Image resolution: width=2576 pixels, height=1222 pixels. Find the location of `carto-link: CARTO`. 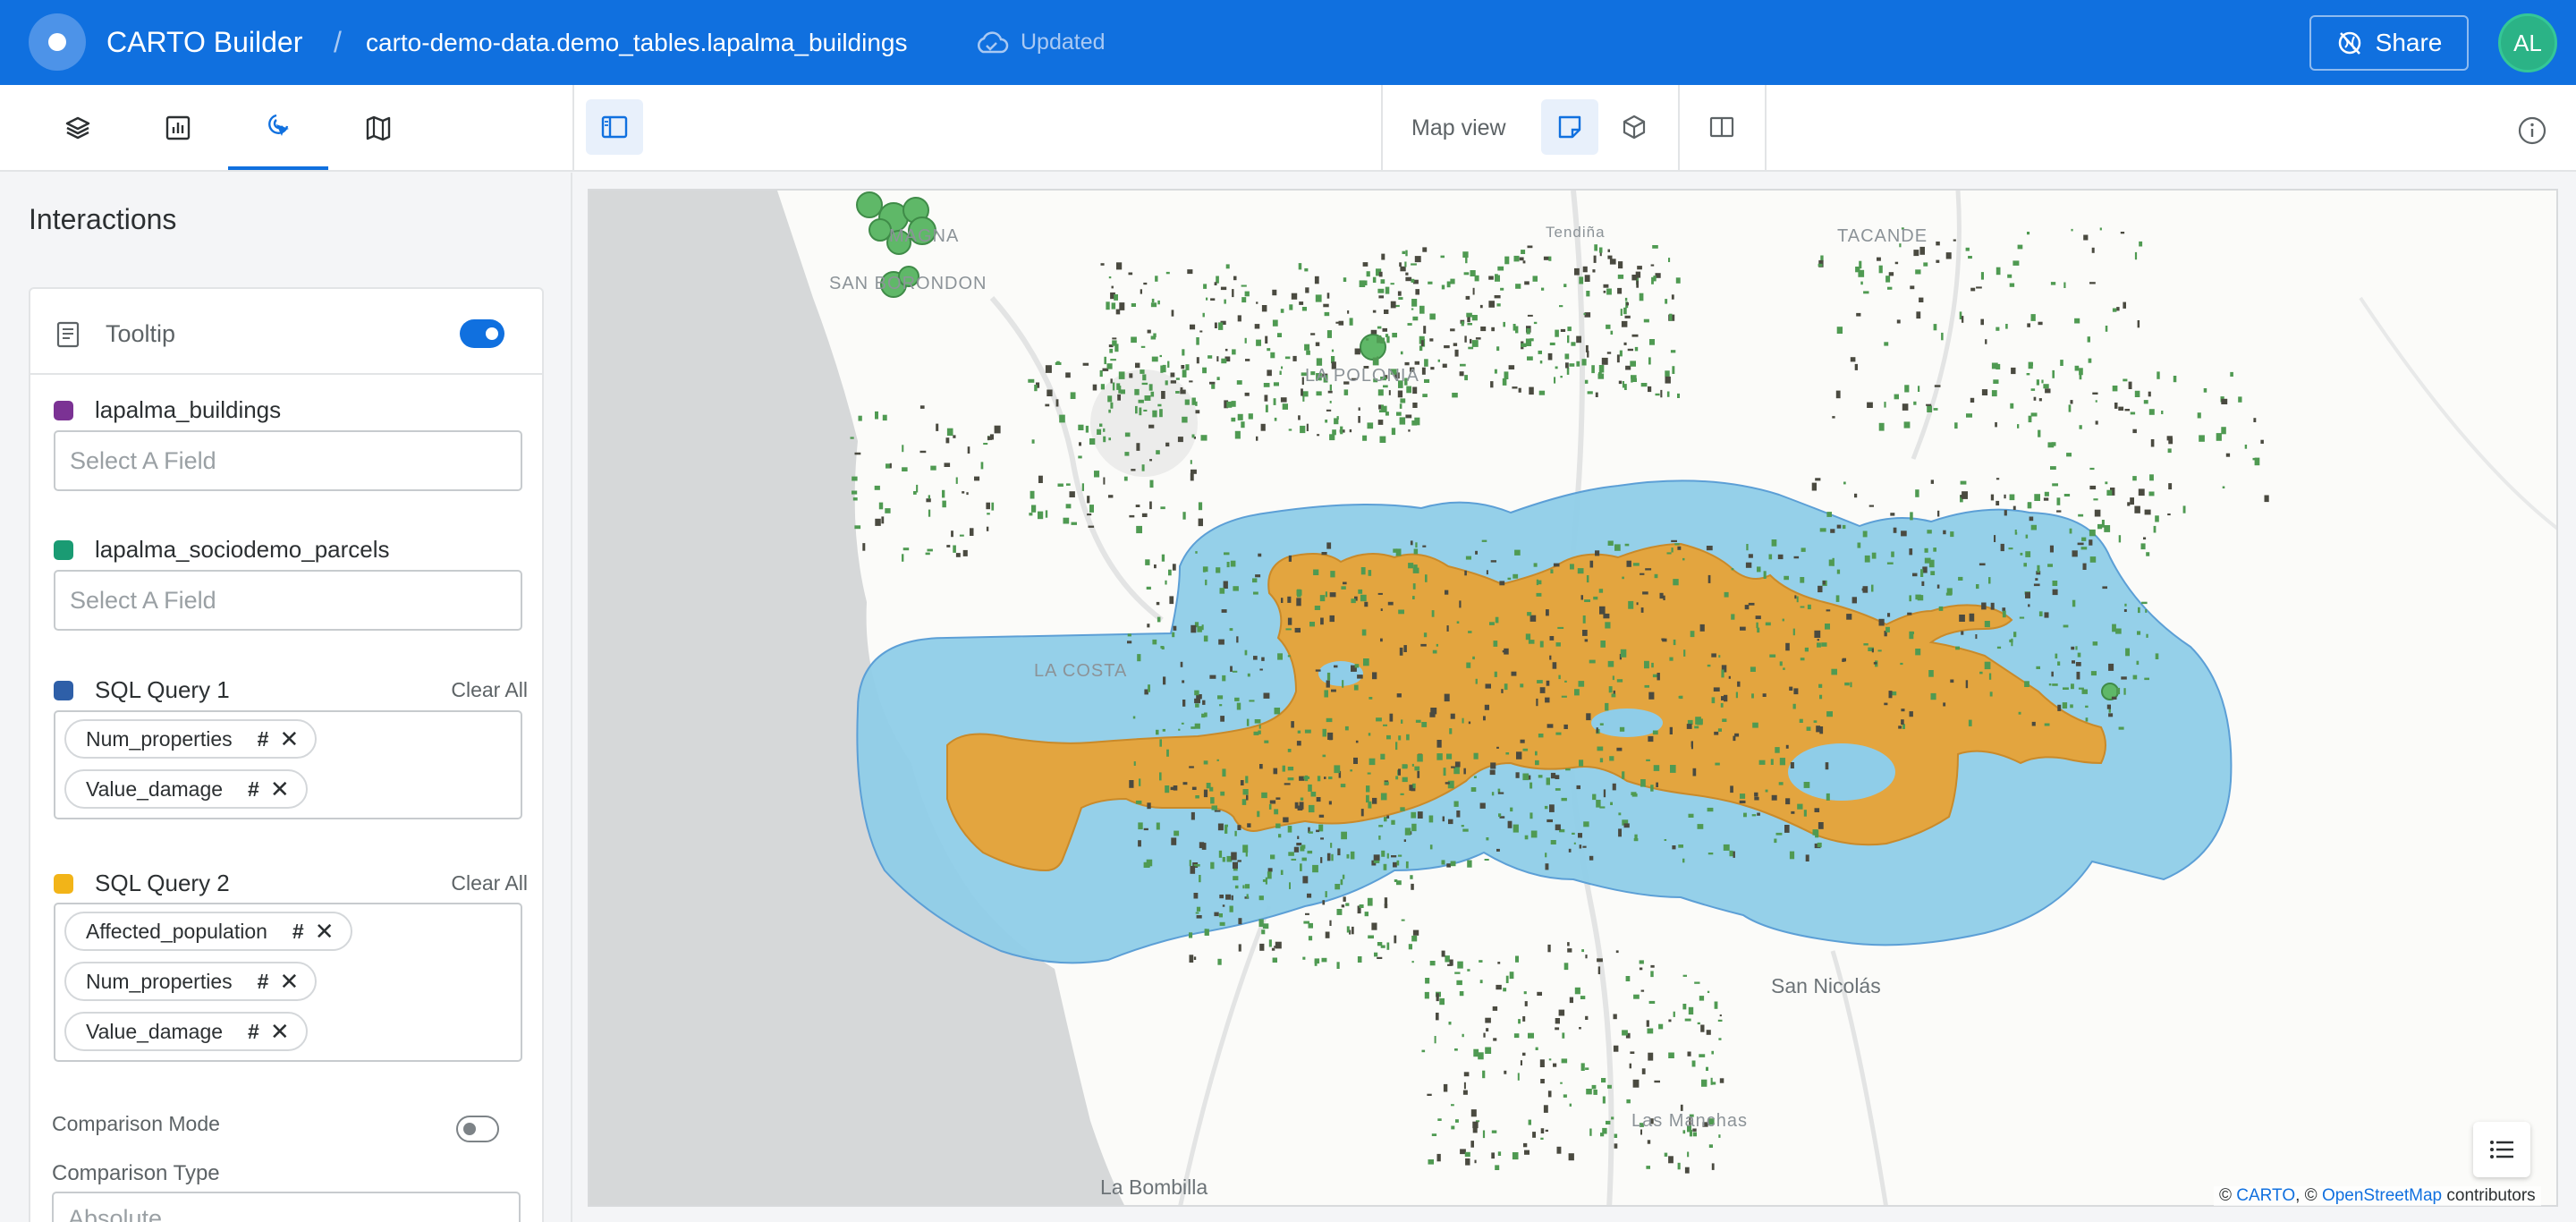

carto-link: CARTO is located at coordinates (2265, 1195).